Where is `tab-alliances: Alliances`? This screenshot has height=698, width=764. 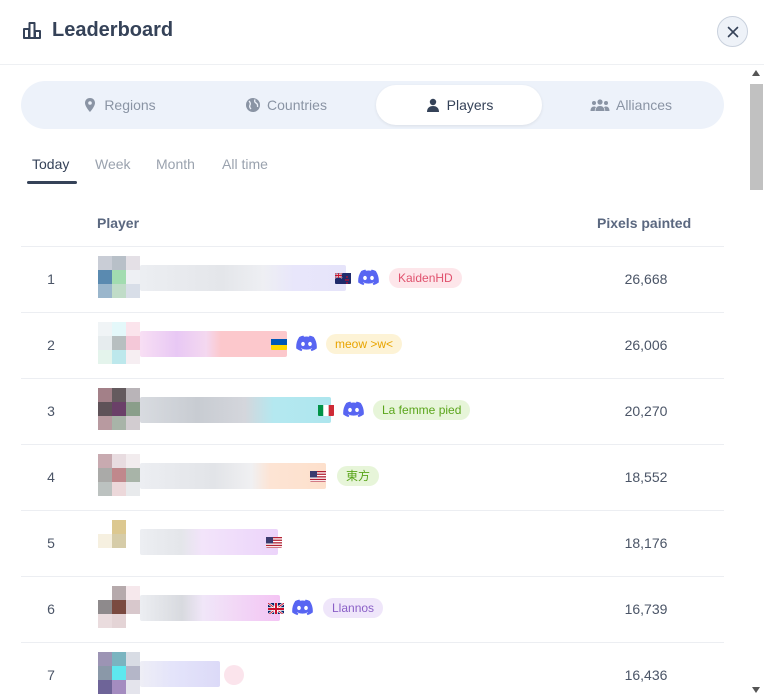 tab-alliances: Alliances is located at coordinates (631, 105).